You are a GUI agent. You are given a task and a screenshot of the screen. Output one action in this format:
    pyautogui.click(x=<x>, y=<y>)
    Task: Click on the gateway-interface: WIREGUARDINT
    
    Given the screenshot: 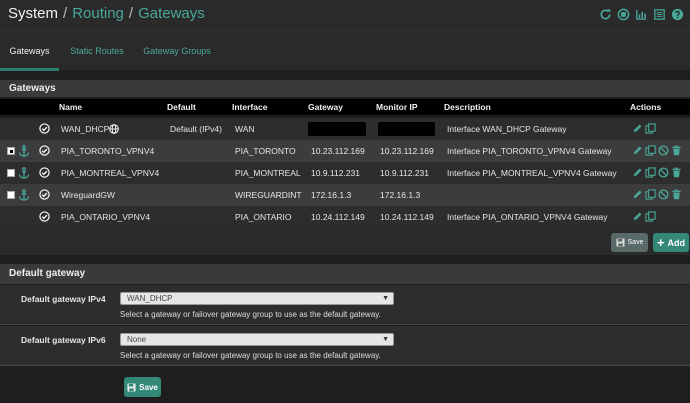 What is the action you would take?
    pyautogui.click(x=268, y=195)
    